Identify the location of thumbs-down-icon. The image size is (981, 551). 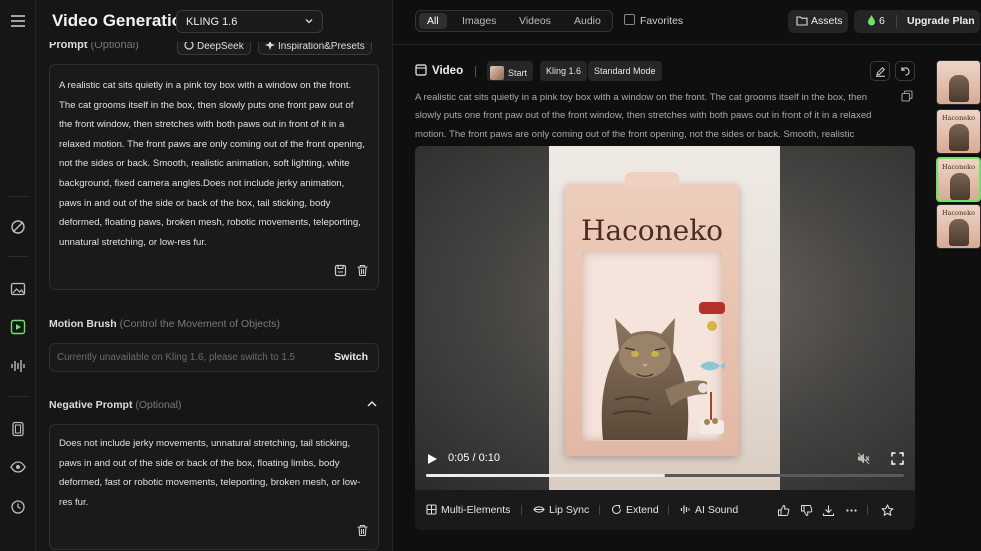
(806, 510).